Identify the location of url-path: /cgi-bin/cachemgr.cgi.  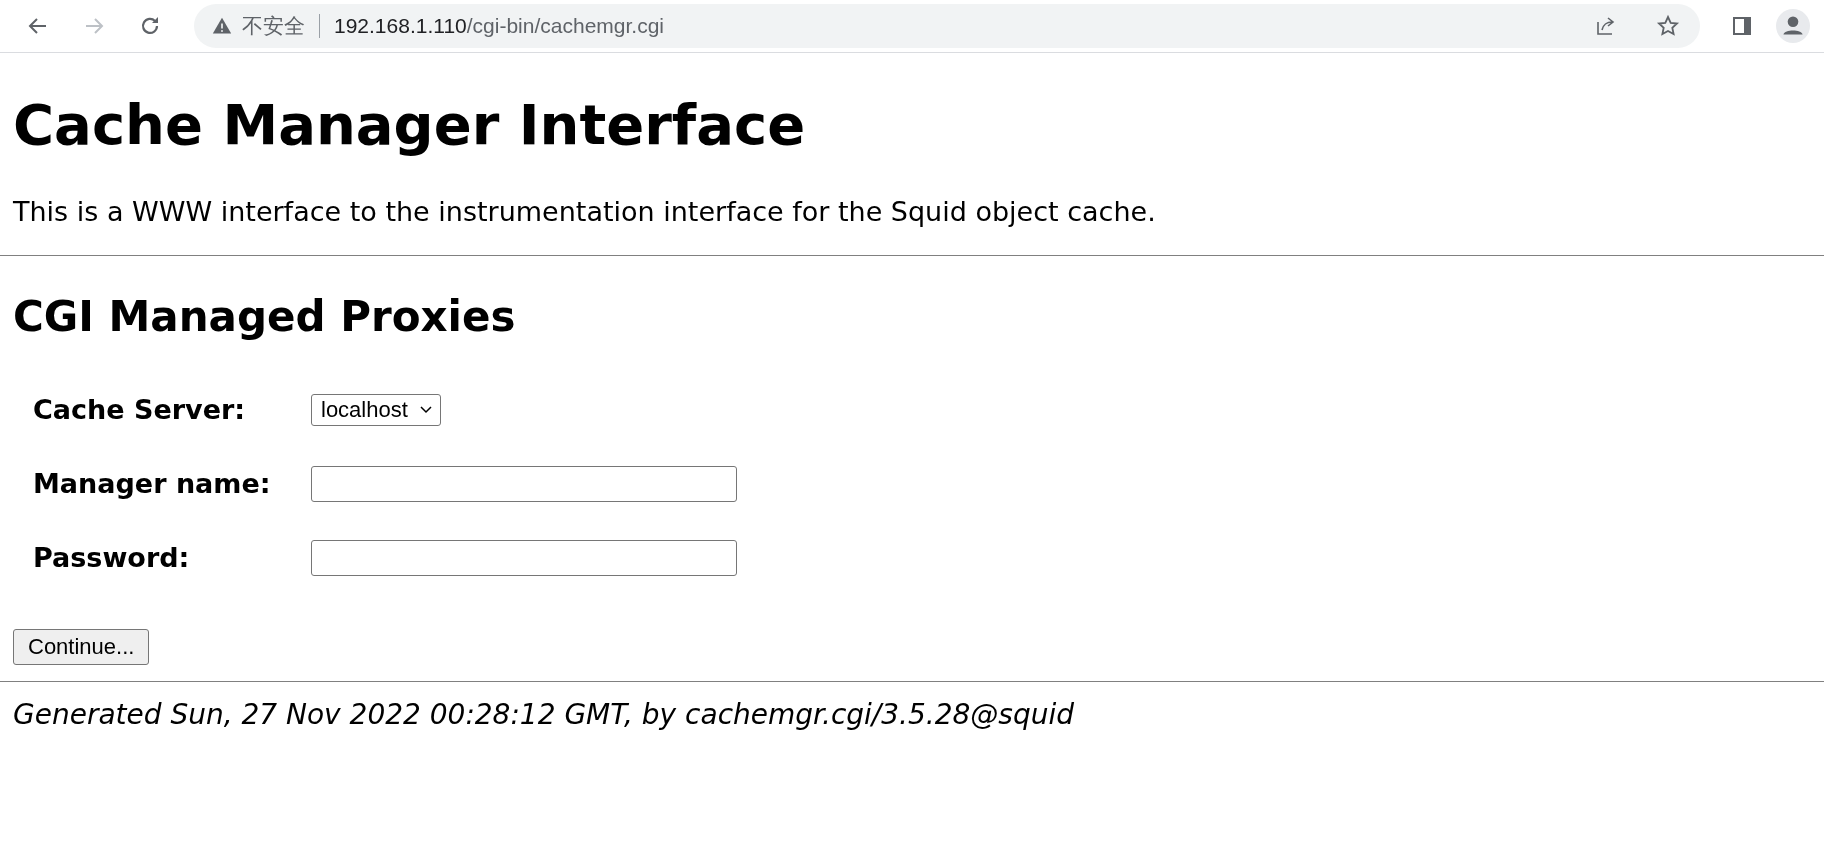
(565, 25).